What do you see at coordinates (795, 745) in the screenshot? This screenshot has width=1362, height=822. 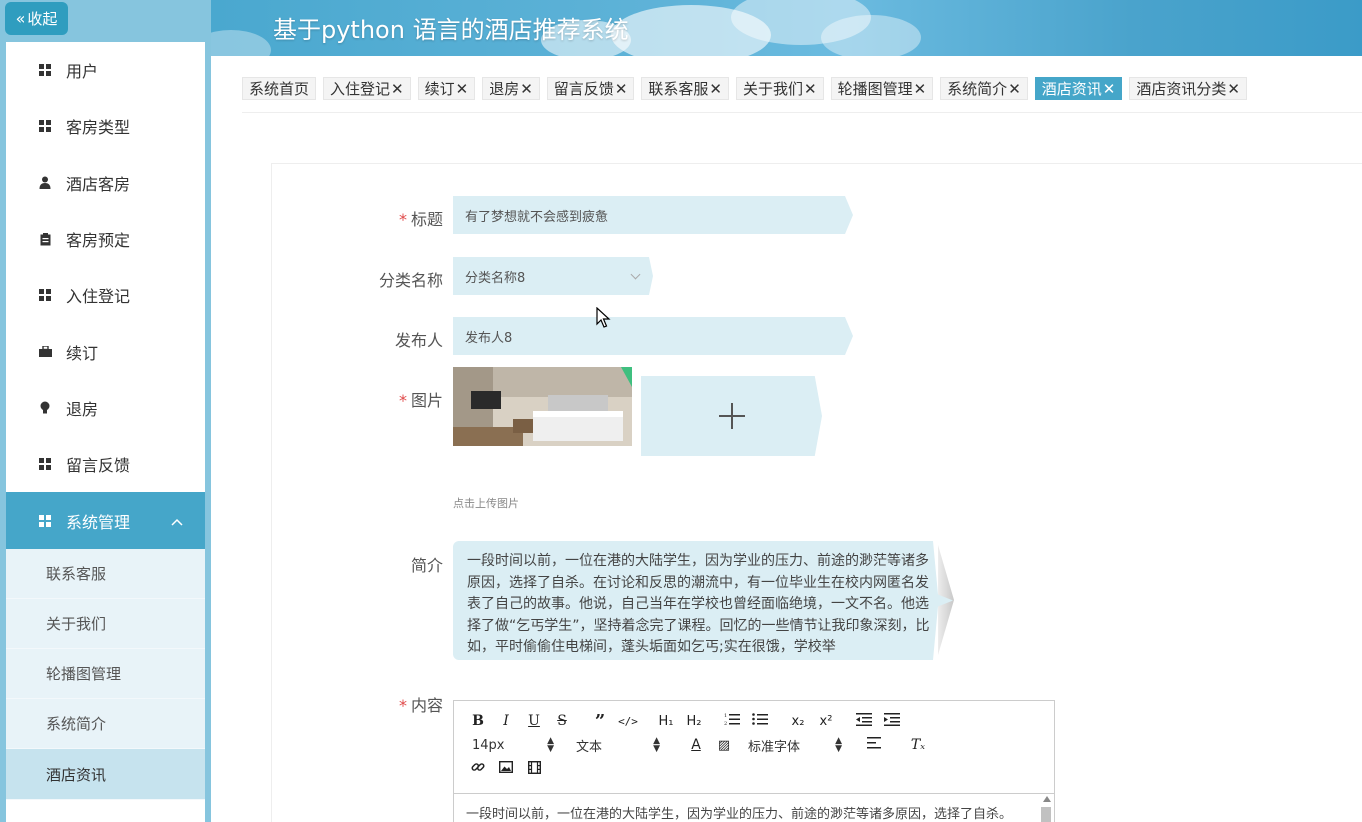 I see `font-family-select: 标准字体 ▲ ▼` at bounding box center [795, 745].